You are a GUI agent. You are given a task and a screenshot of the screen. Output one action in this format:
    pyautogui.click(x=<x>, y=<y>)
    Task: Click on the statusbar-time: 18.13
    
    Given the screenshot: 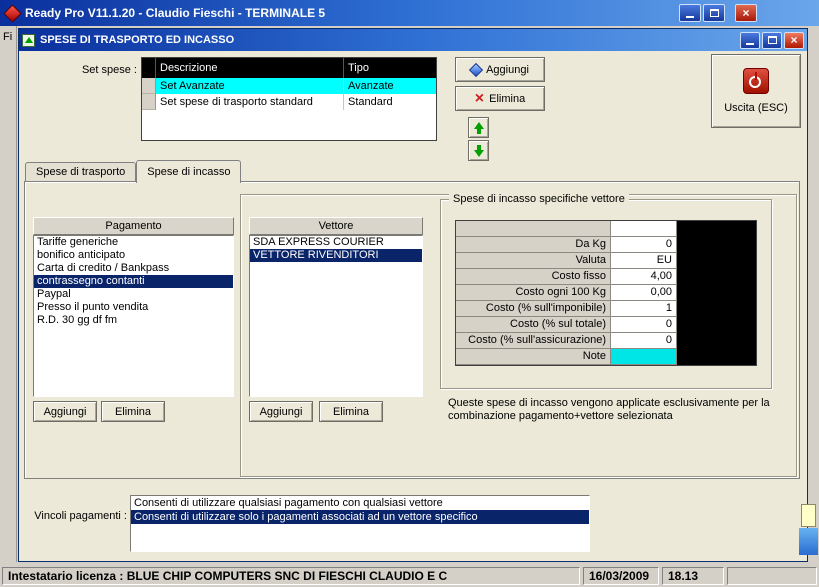 What is the action you would take?
    pyautogui.click(x=693, y=575)
    